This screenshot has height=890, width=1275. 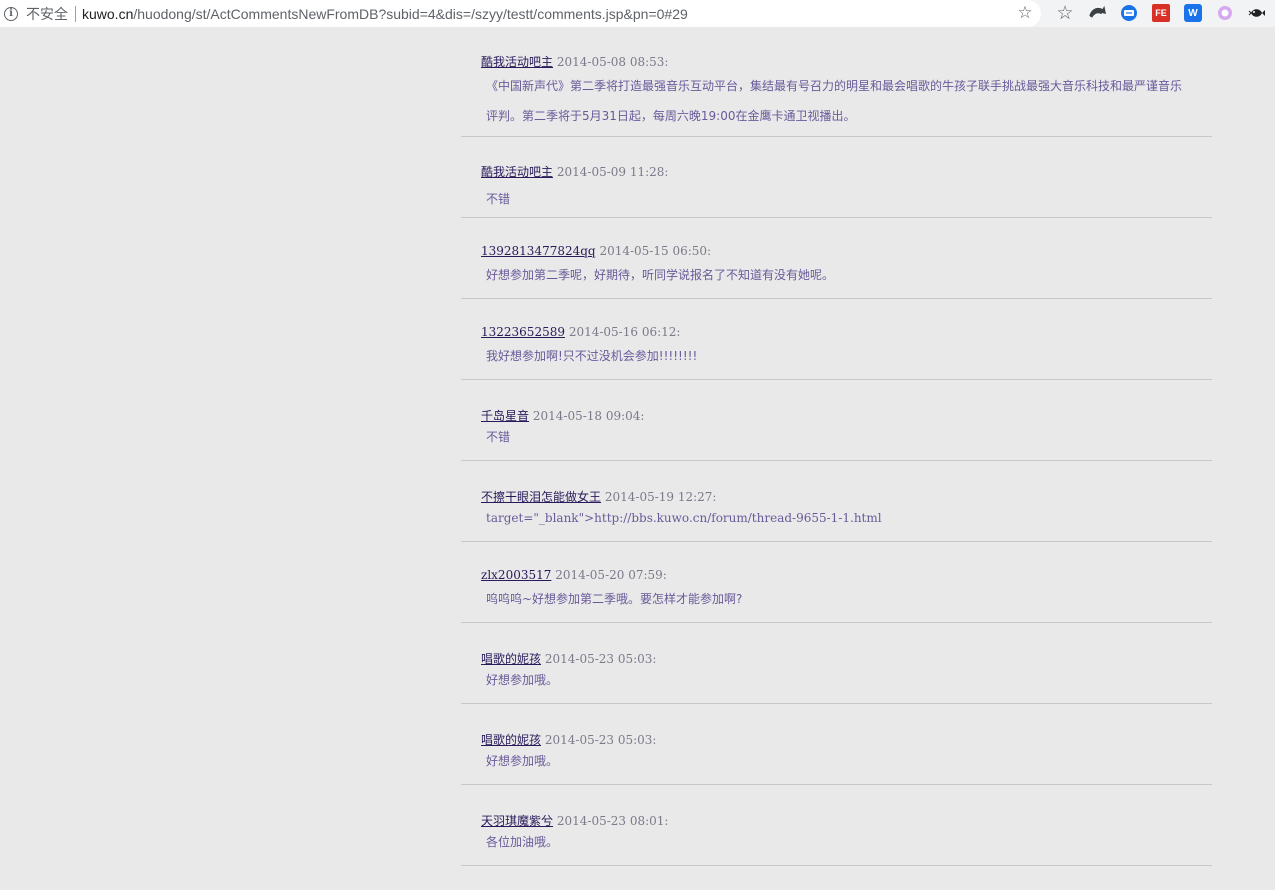 What do you see at coordinates (836, 821) in the screenshot?
I see `comment-meta: 天羽琪魔紫兮 2014-05-23 08:01:` at bounding box center [836, 821].